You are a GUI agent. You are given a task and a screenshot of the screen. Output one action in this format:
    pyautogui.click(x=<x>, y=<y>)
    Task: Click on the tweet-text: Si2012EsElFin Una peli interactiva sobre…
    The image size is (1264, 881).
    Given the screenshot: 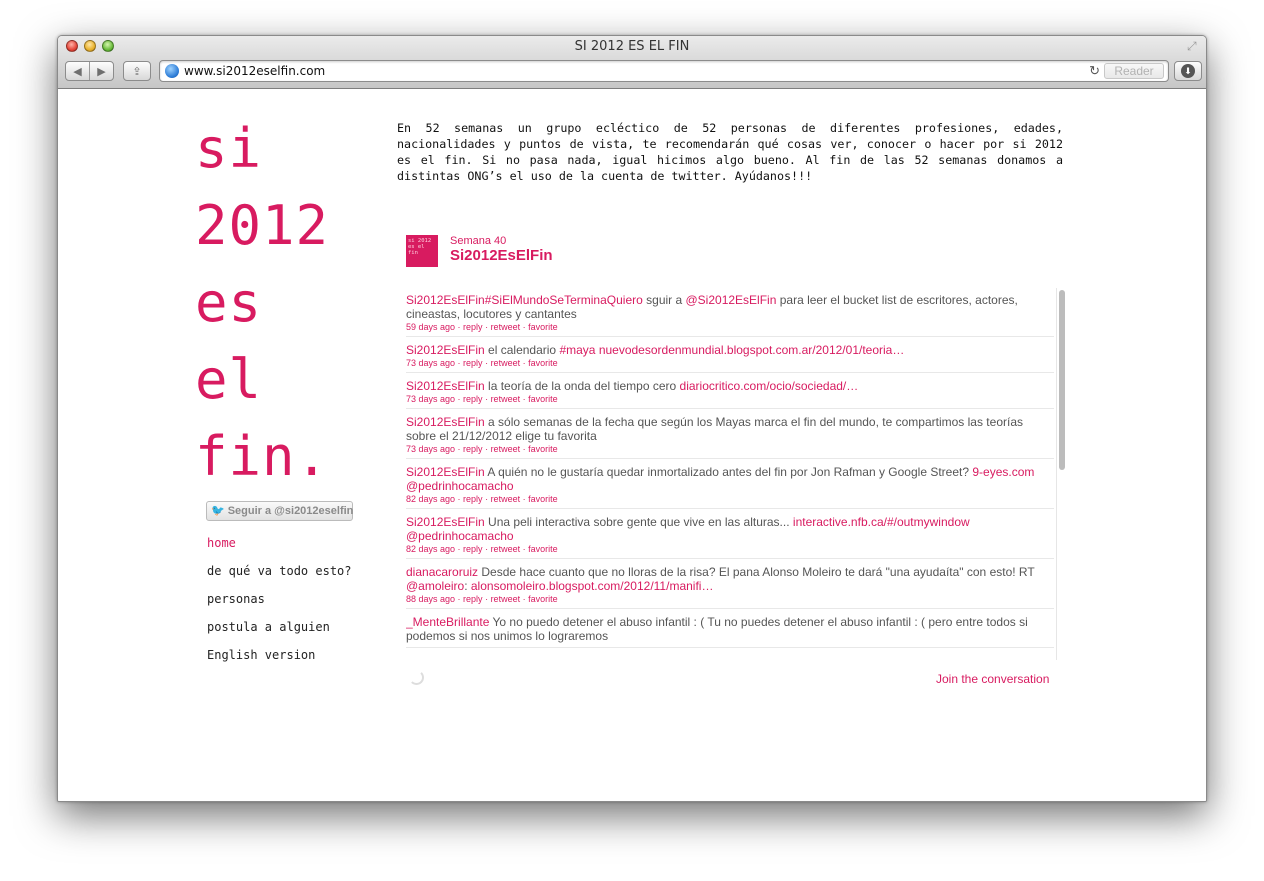 What is the action you would take?
    pyautogui.click(x=730, y=529)
    